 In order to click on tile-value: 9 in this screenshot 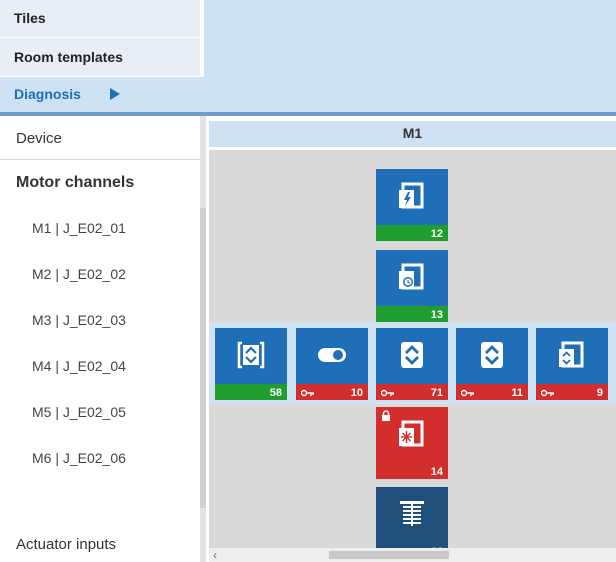, I will do `click(599, 393)`.